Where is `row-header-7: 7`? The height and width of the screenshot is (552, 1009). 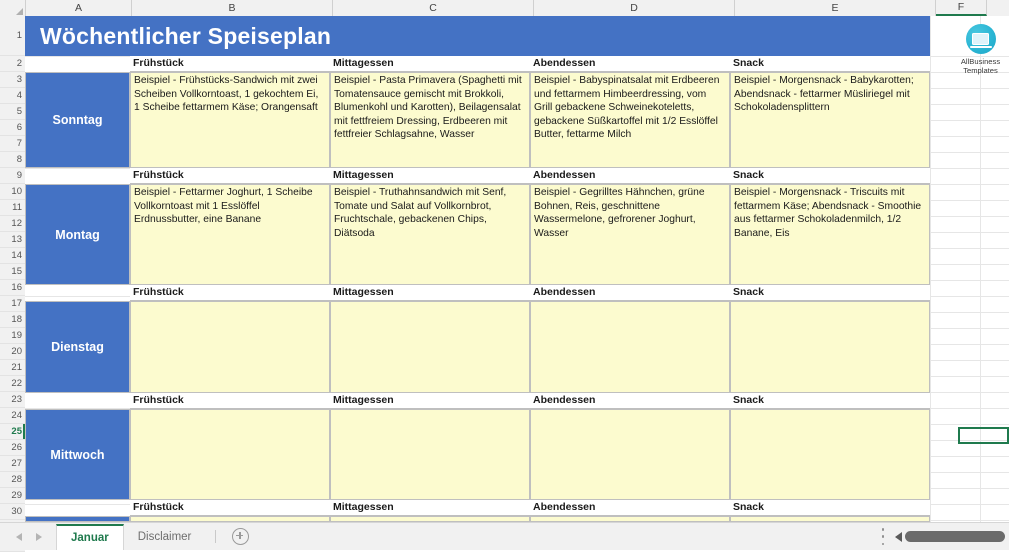
row-header-7: 7 is located at coordinates (12, 144).